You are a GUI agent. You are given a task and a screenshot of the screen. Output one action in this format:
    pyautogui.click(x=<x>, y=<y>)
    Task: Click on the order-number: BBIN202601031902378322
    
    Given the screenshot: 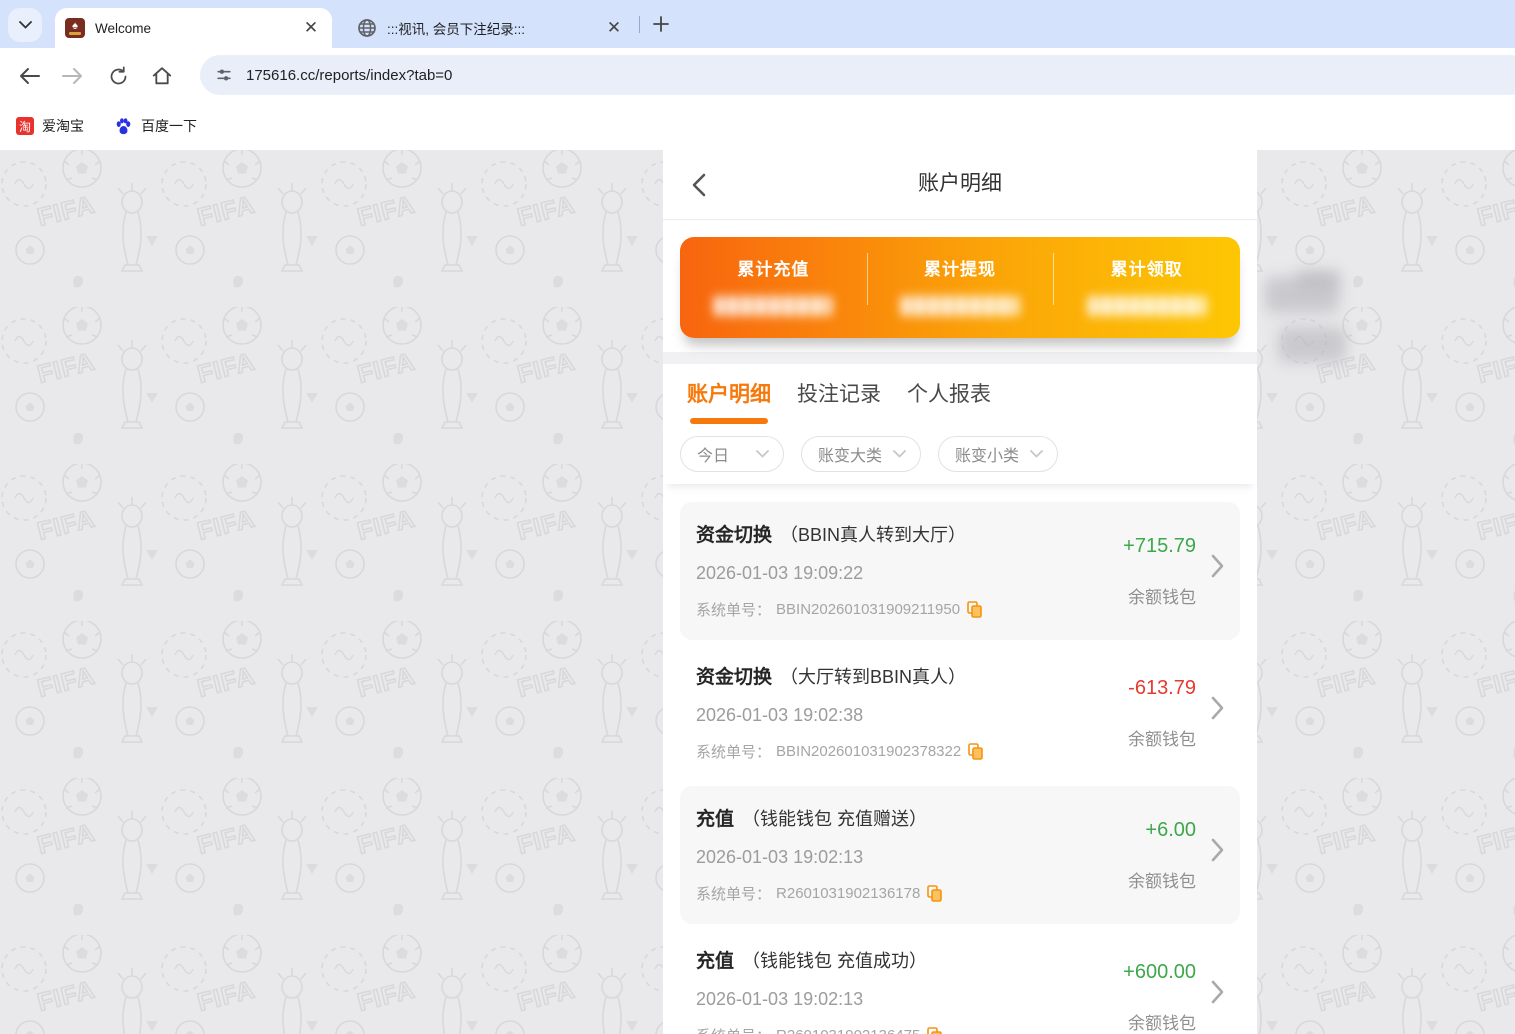 What is the action you would take?
    pyautogui.click(x=869, y=751)
    